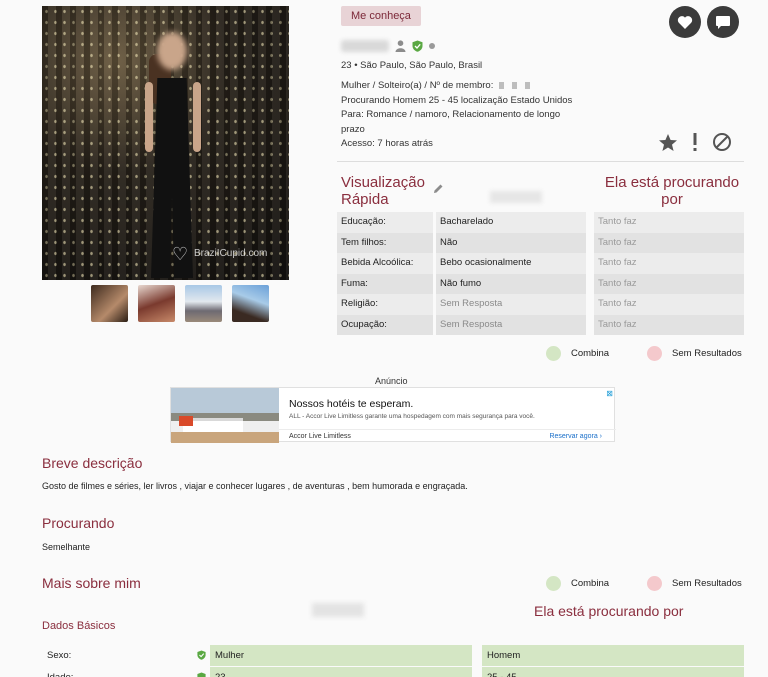 This screenshot has height=677, width=768. Describe the element at coordinates (385, 263) in the screenshot. I see `row-label: Bebida Alcoólica:` at that location.